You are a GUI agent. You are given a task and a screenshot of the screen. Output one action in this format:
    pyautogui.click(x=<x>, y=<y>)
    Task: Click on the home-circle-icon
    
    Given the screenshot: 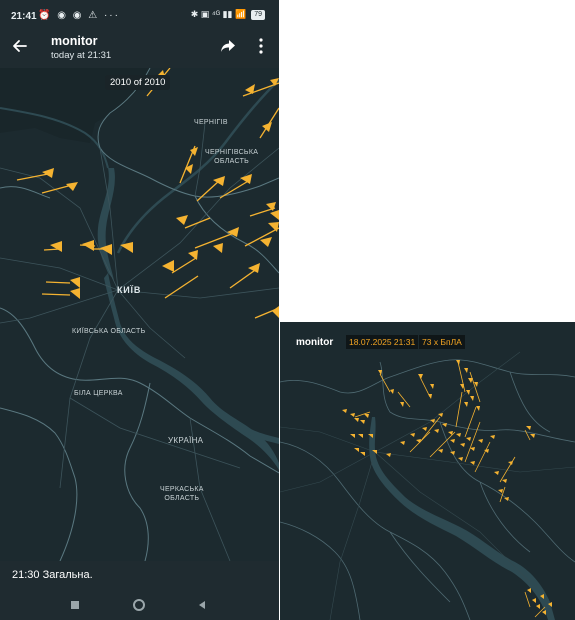 What is the action you would take?
    pyautogui.click(x=139, y=605)
    